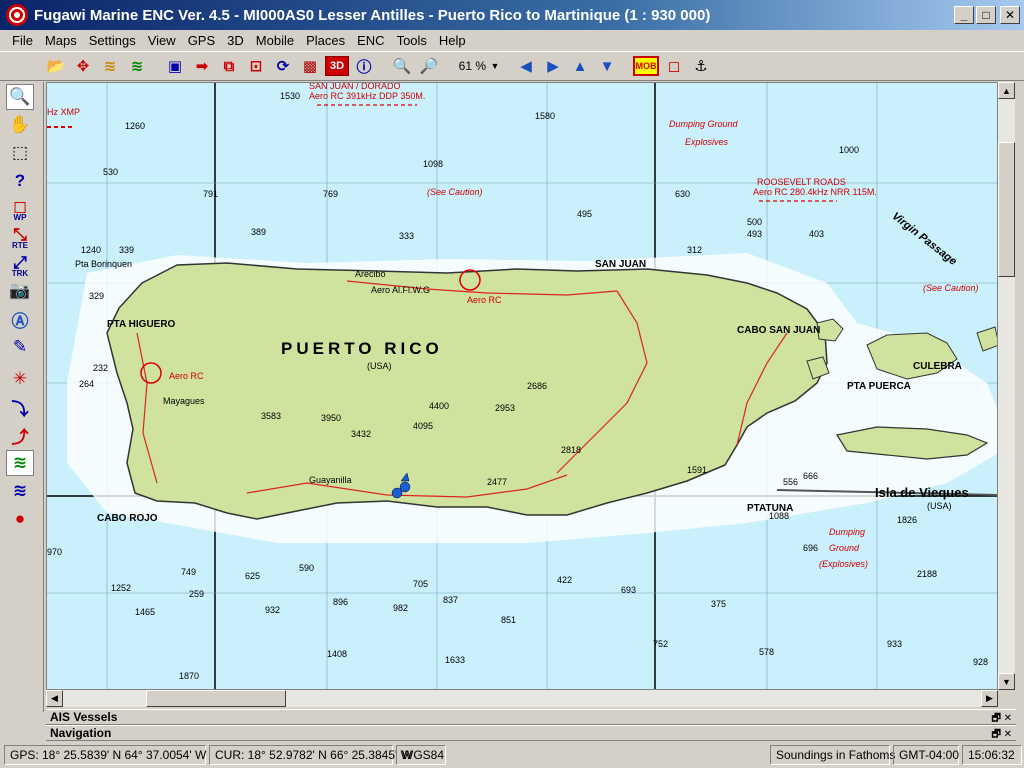  Describe the element at coordinates (580, 66) in the screenshot. I see `arrow-up-icon: ▲` at that location.